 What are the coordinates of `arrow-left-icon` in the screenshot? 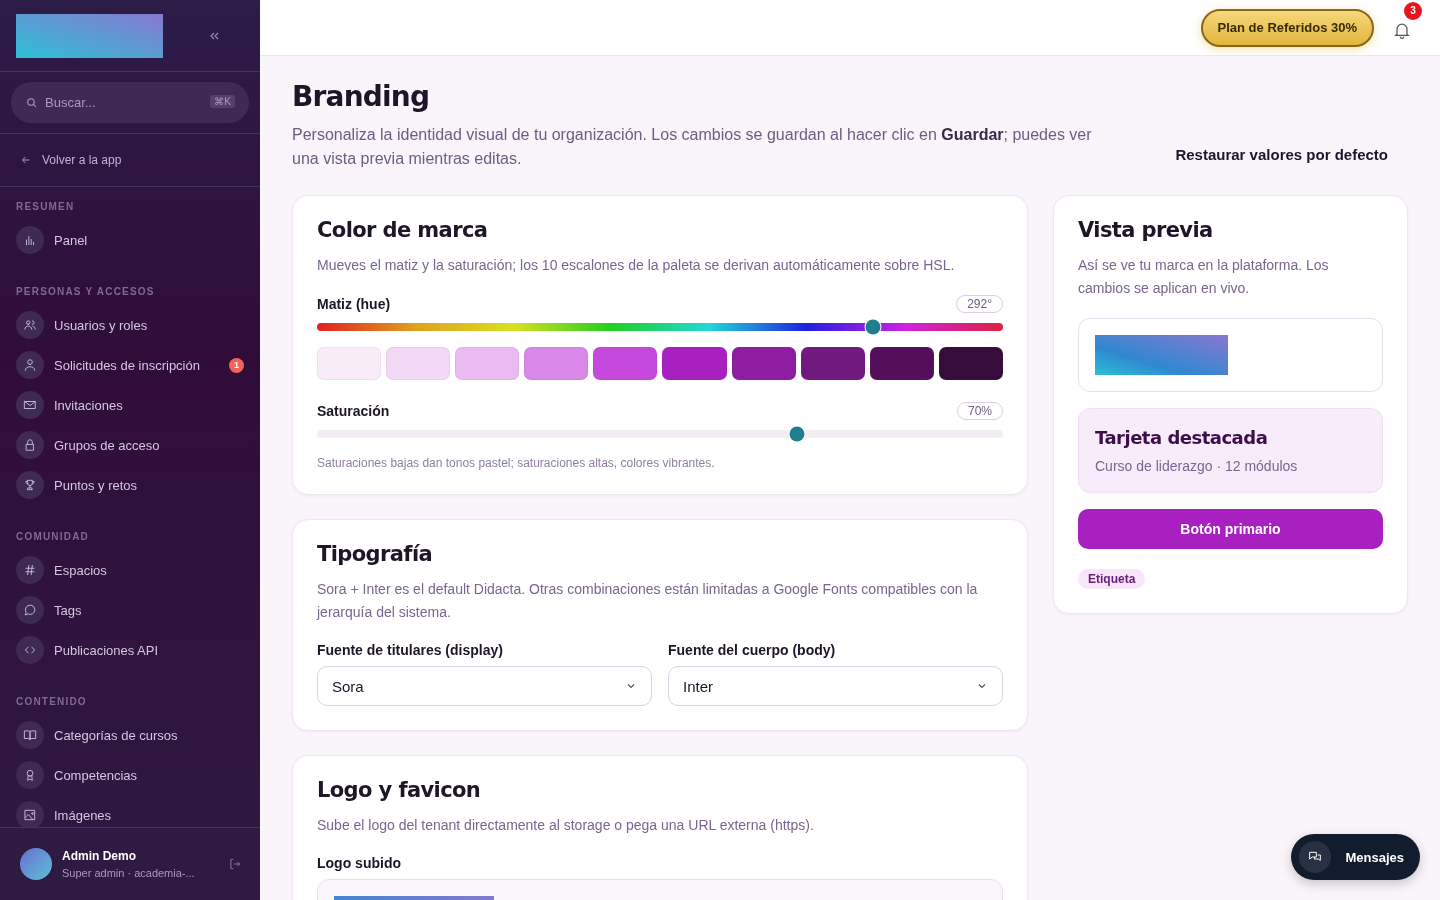 It's located at (26, 160).